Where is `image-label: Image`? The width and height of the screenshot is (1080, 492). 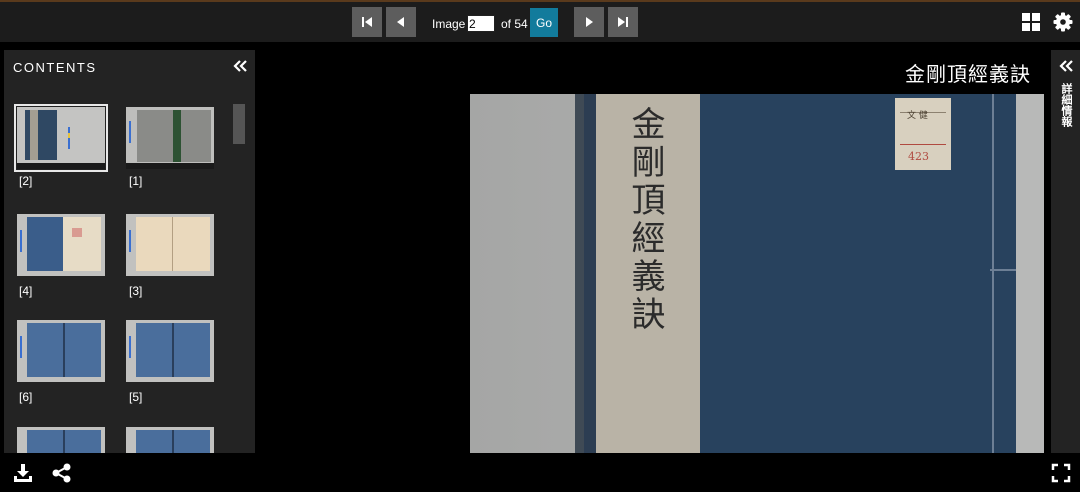 image-label: Image is located at coordinates (449, 24).